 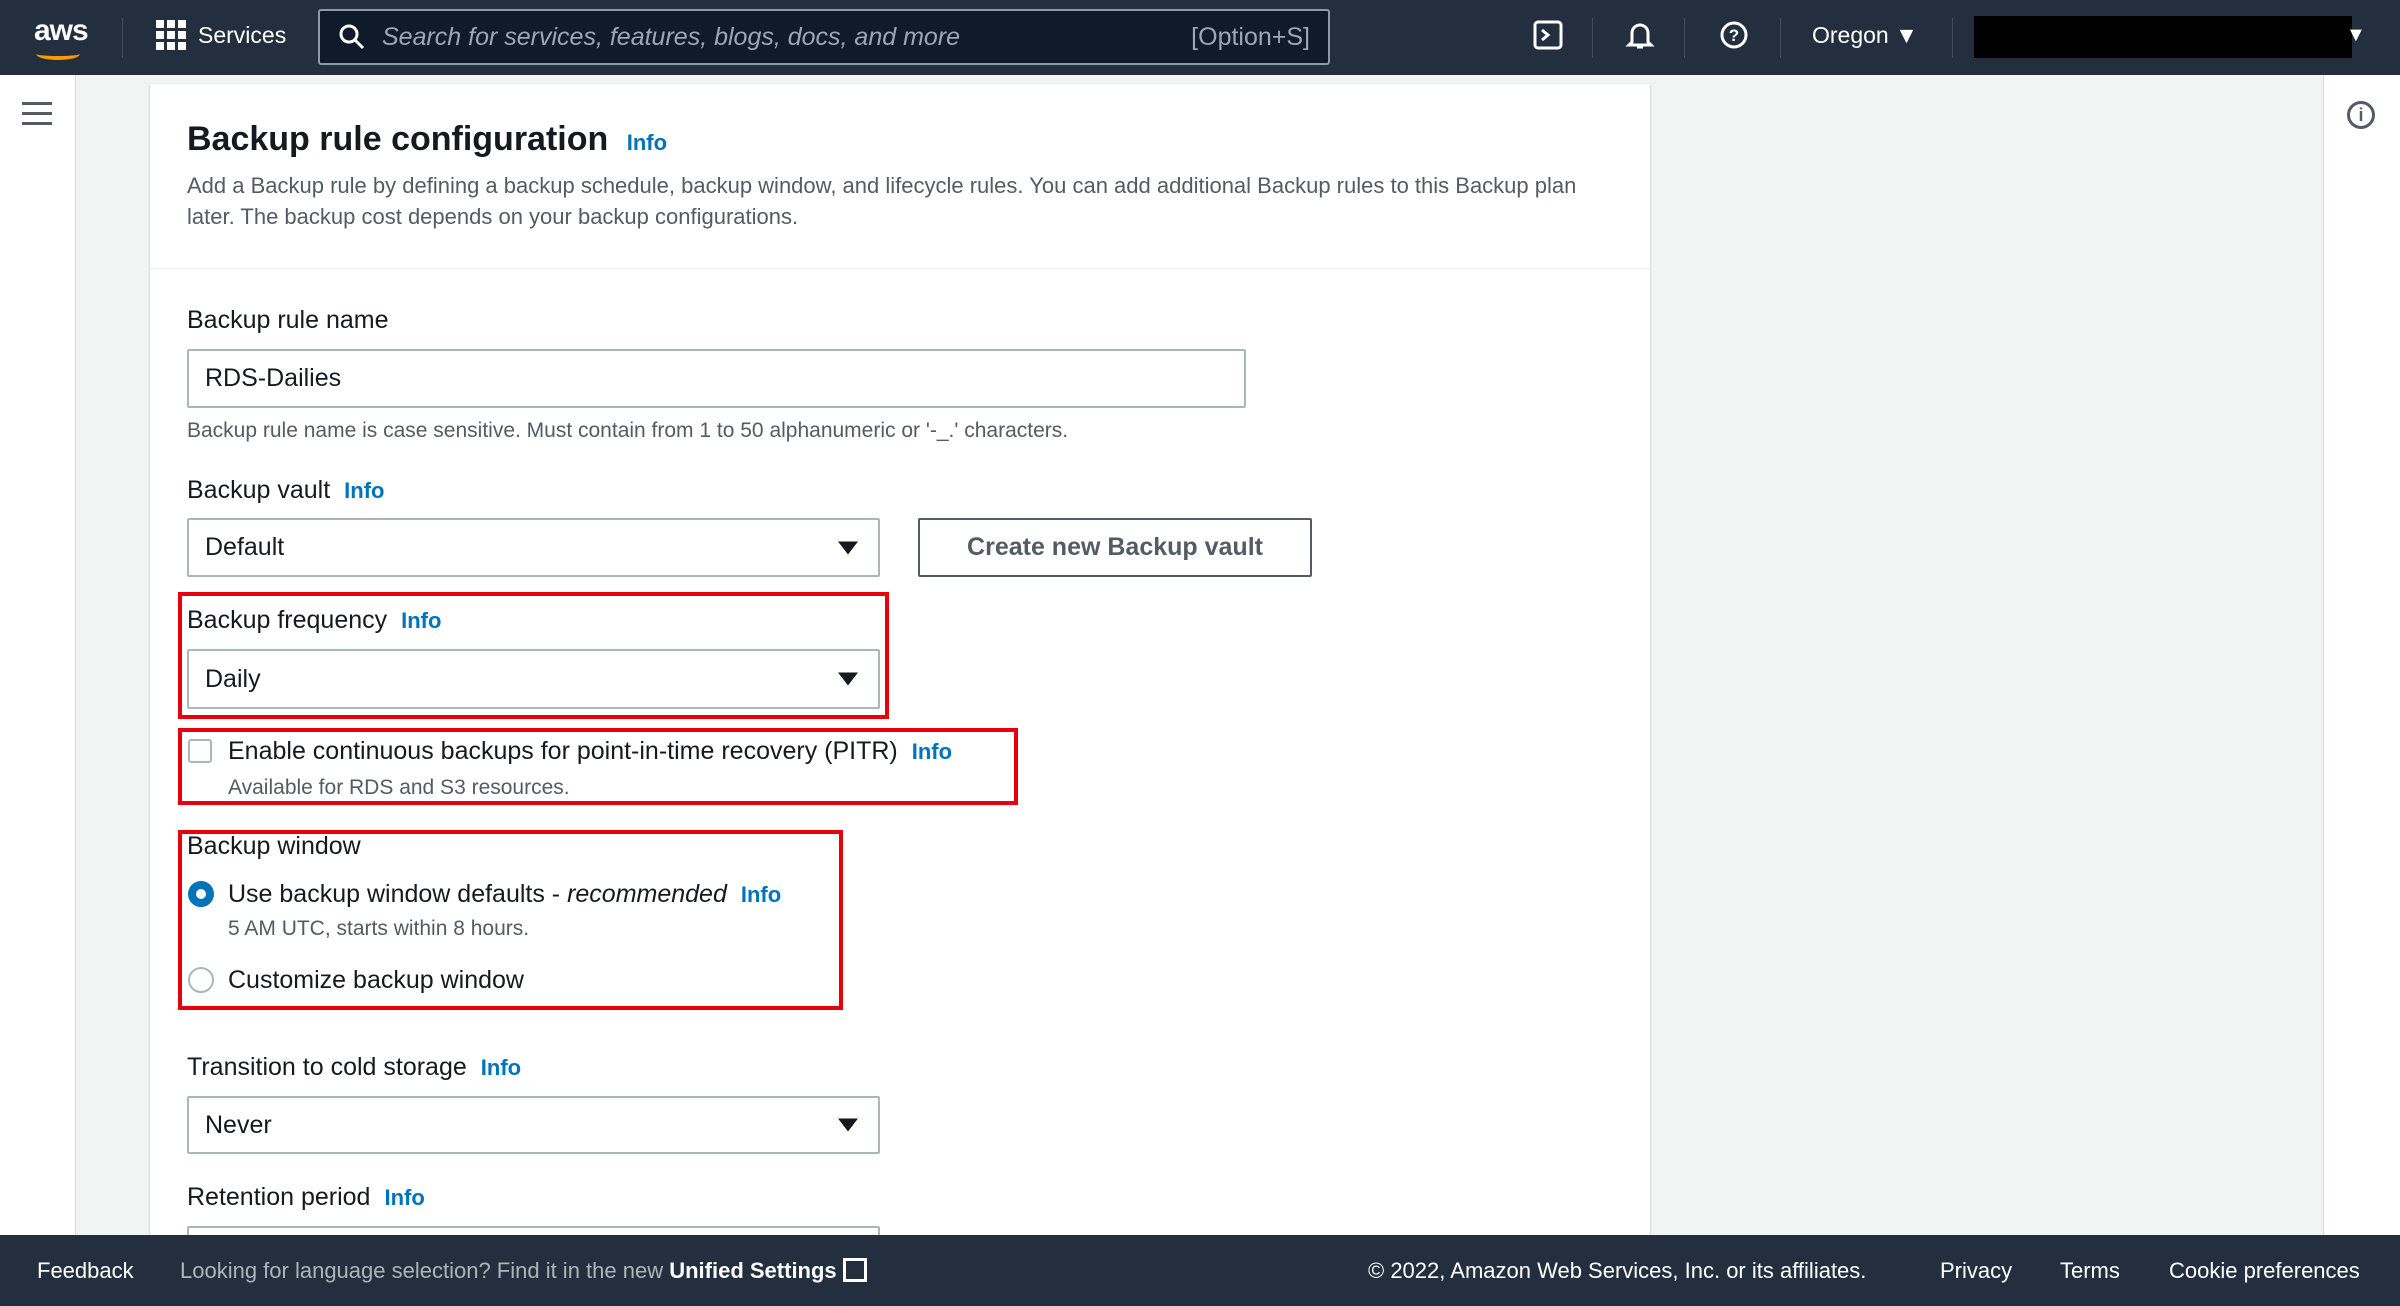 I want to click on retention-label: Retention period, so click(x=279, y=1197).